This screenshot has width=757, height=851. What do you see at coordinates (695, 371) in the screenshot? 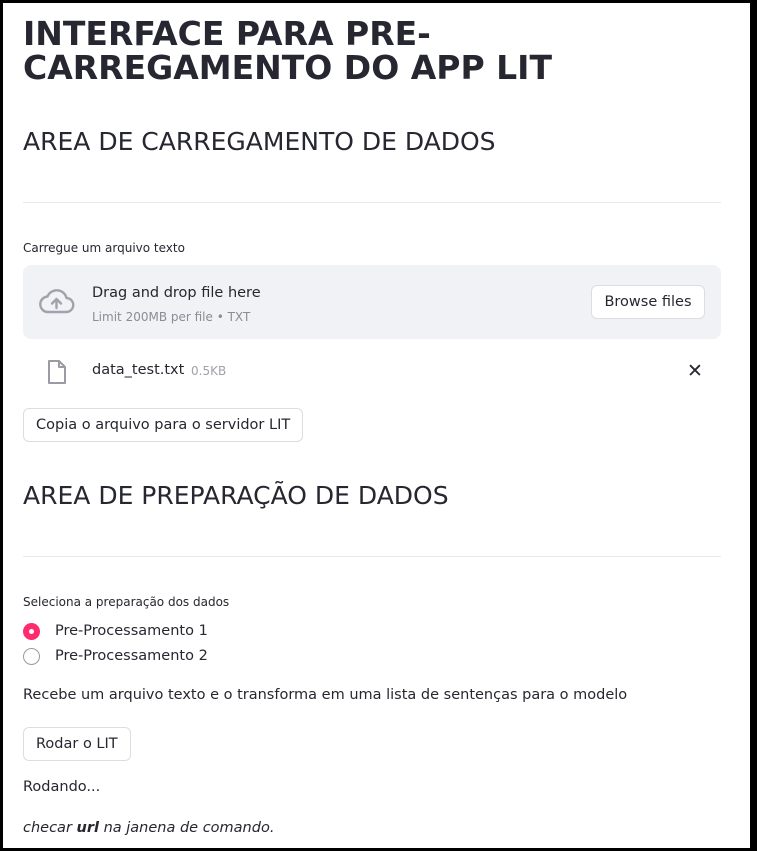
I see `close-icon: ✕` at bounding box center [695, 371].